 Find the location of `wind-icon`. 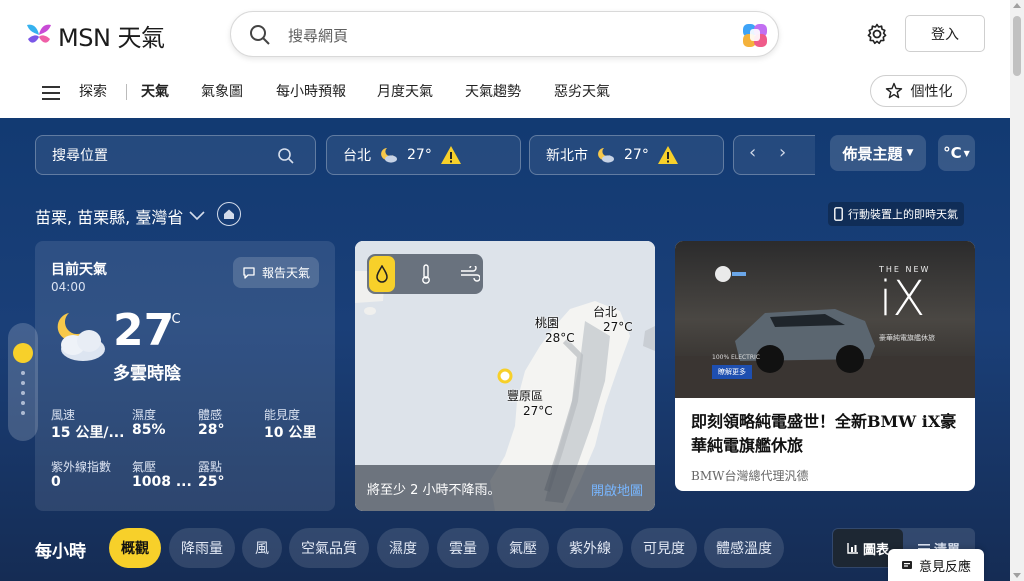

wind-icon is located at coordinates (470, 274).